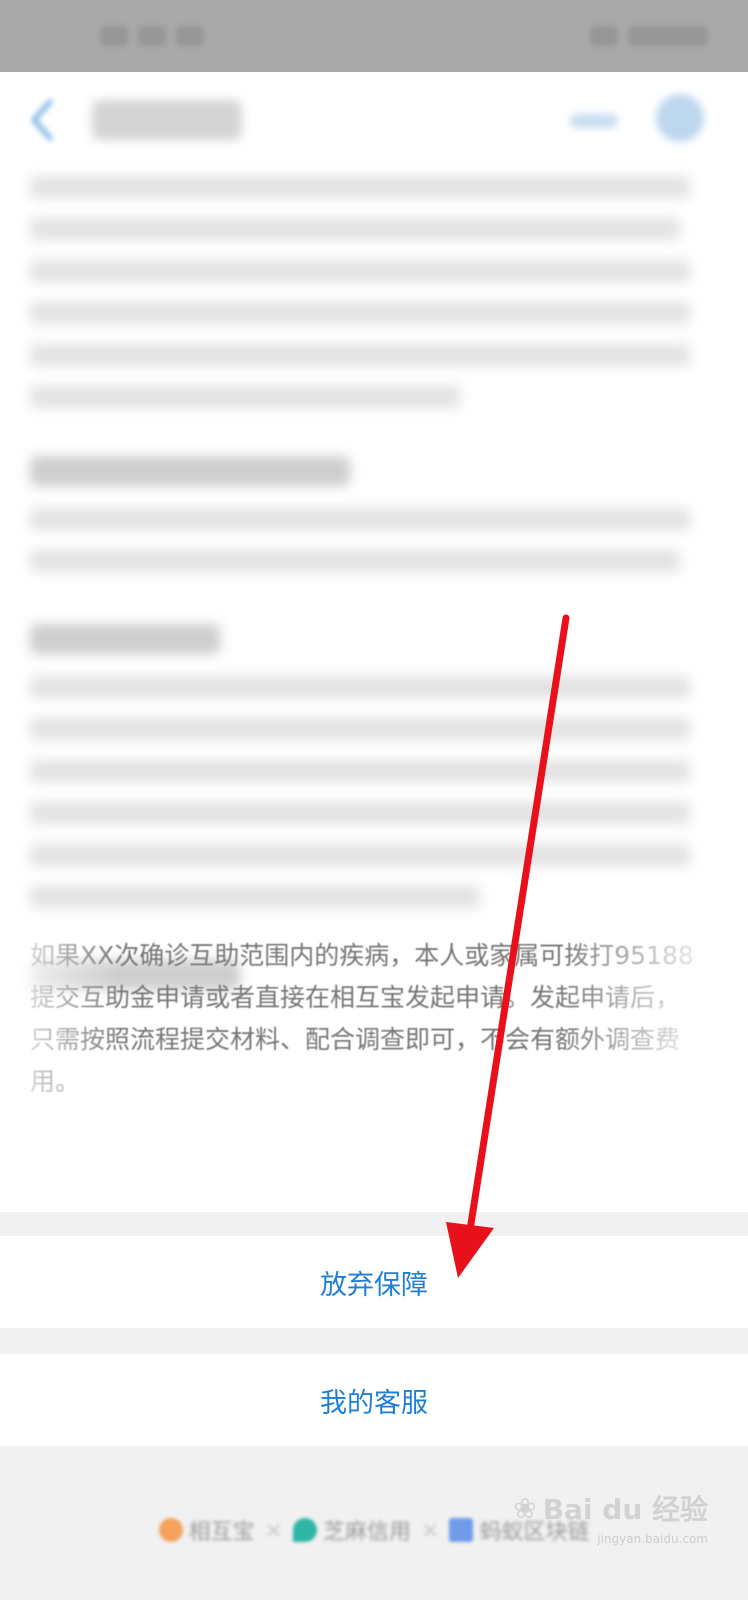 This screenshot has height=1600, width=748. I want to click on abandon-protection-button: 放弃保障, so click(374, 1282).